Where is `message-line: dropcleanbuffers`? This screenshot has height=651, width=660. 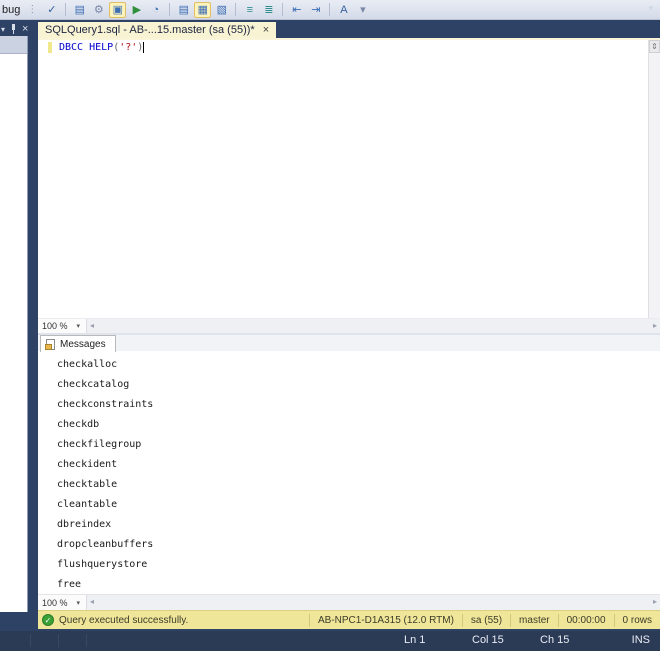 message-line: dropcleanbuffers is located at coordinates (105, 544).